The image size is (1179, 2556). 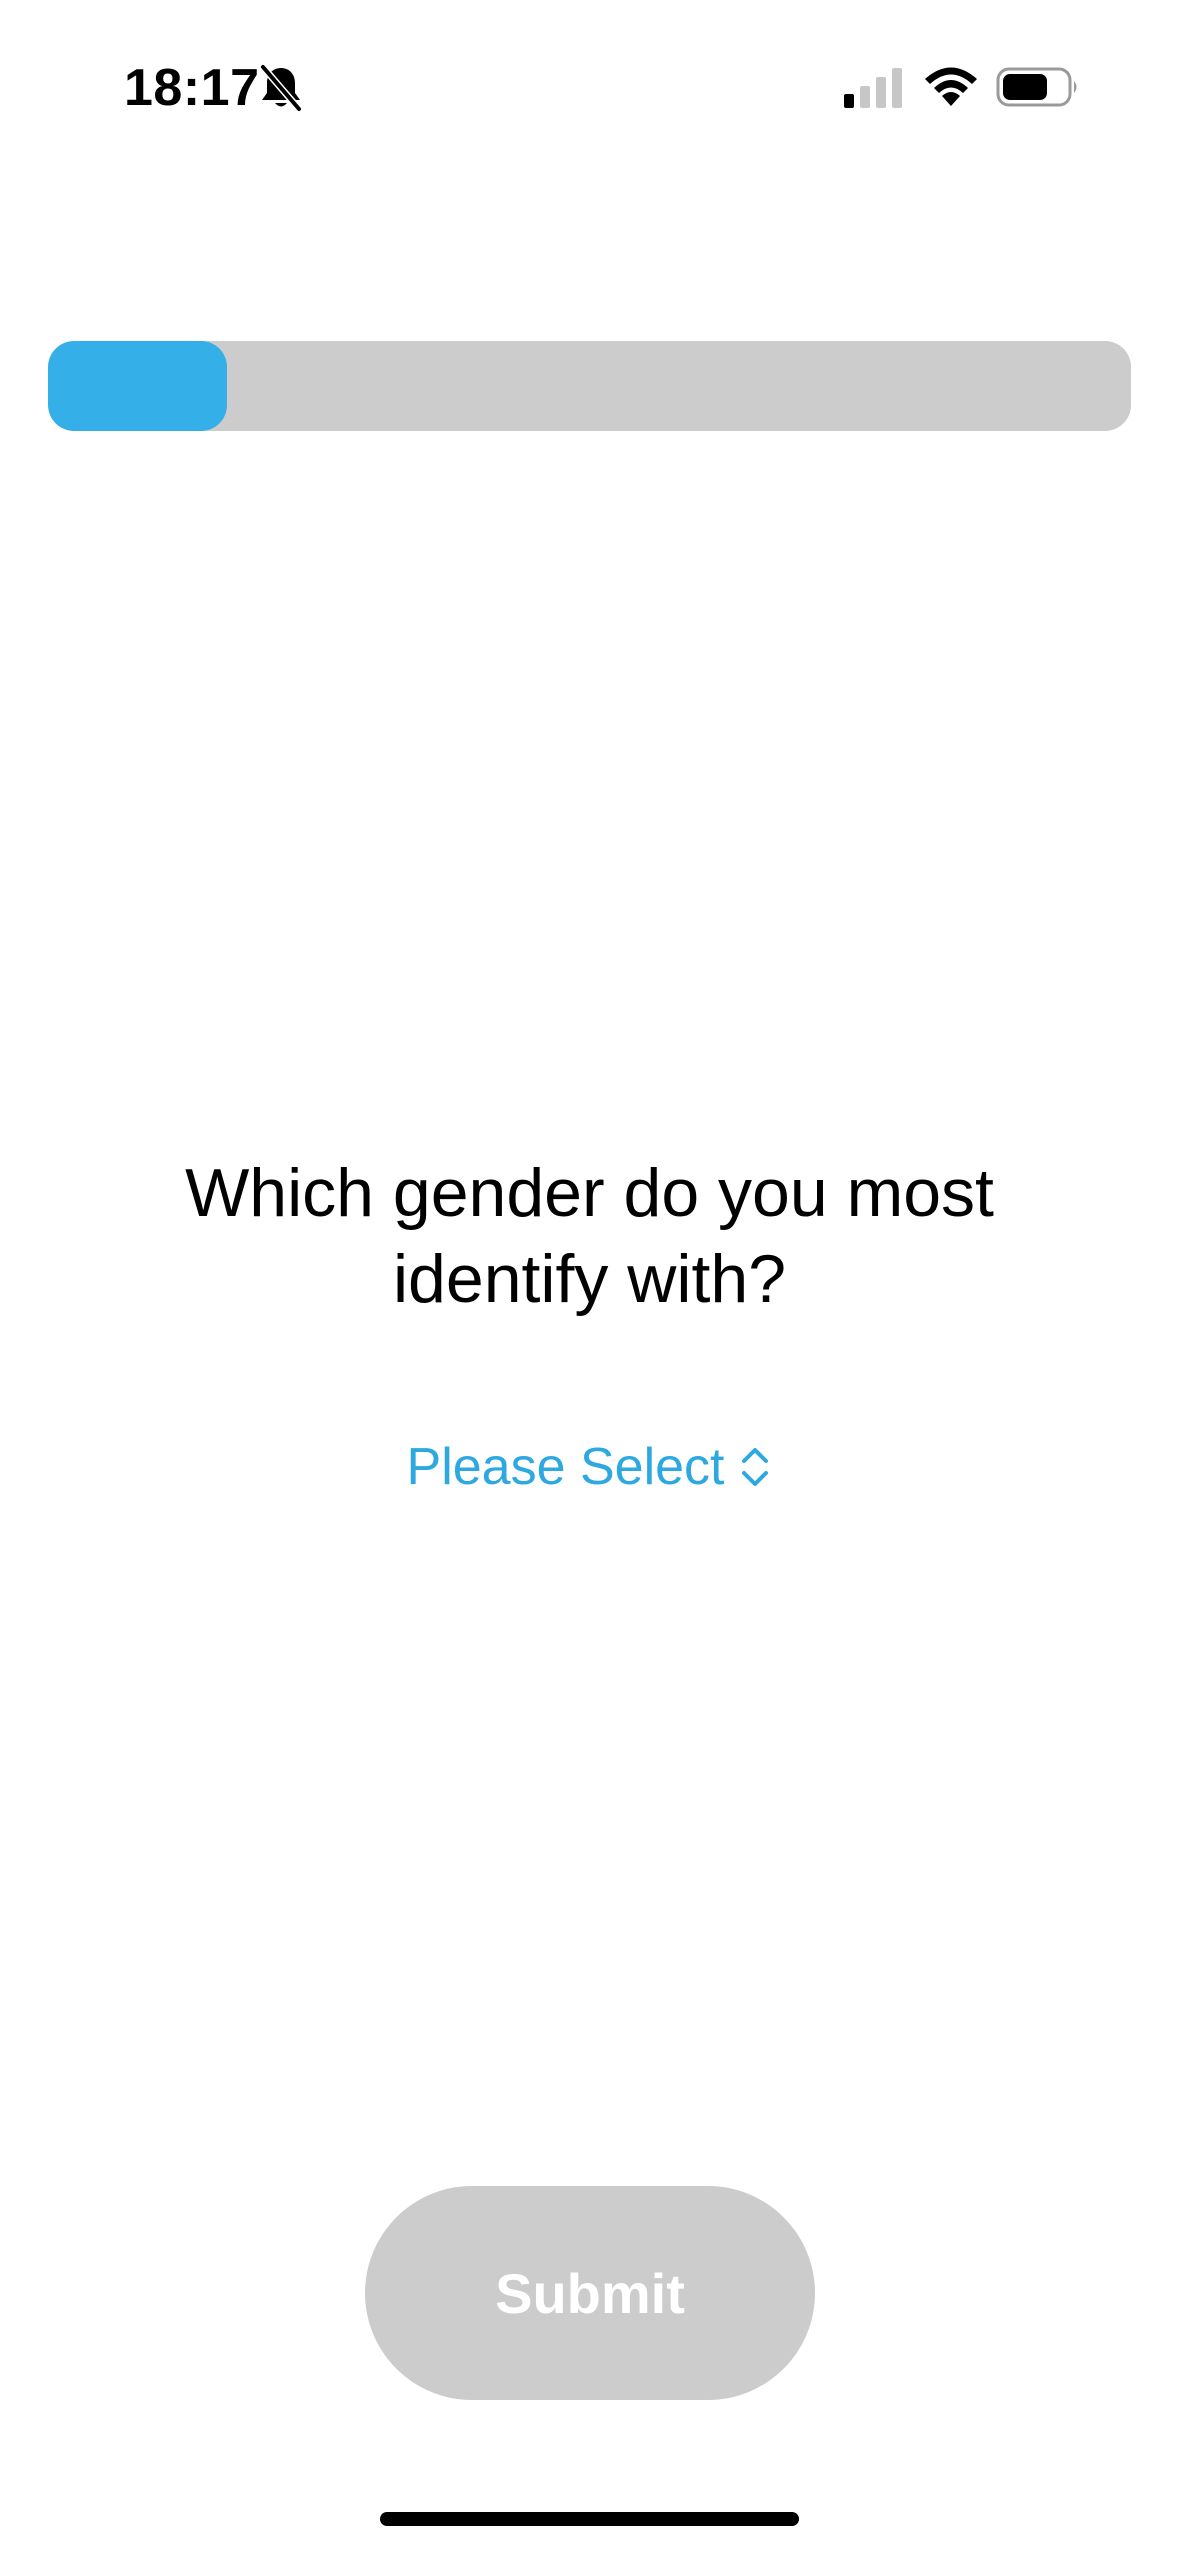 I want to click on question-text: Which gender do you most identify with?, so click(x=589, y=1236).